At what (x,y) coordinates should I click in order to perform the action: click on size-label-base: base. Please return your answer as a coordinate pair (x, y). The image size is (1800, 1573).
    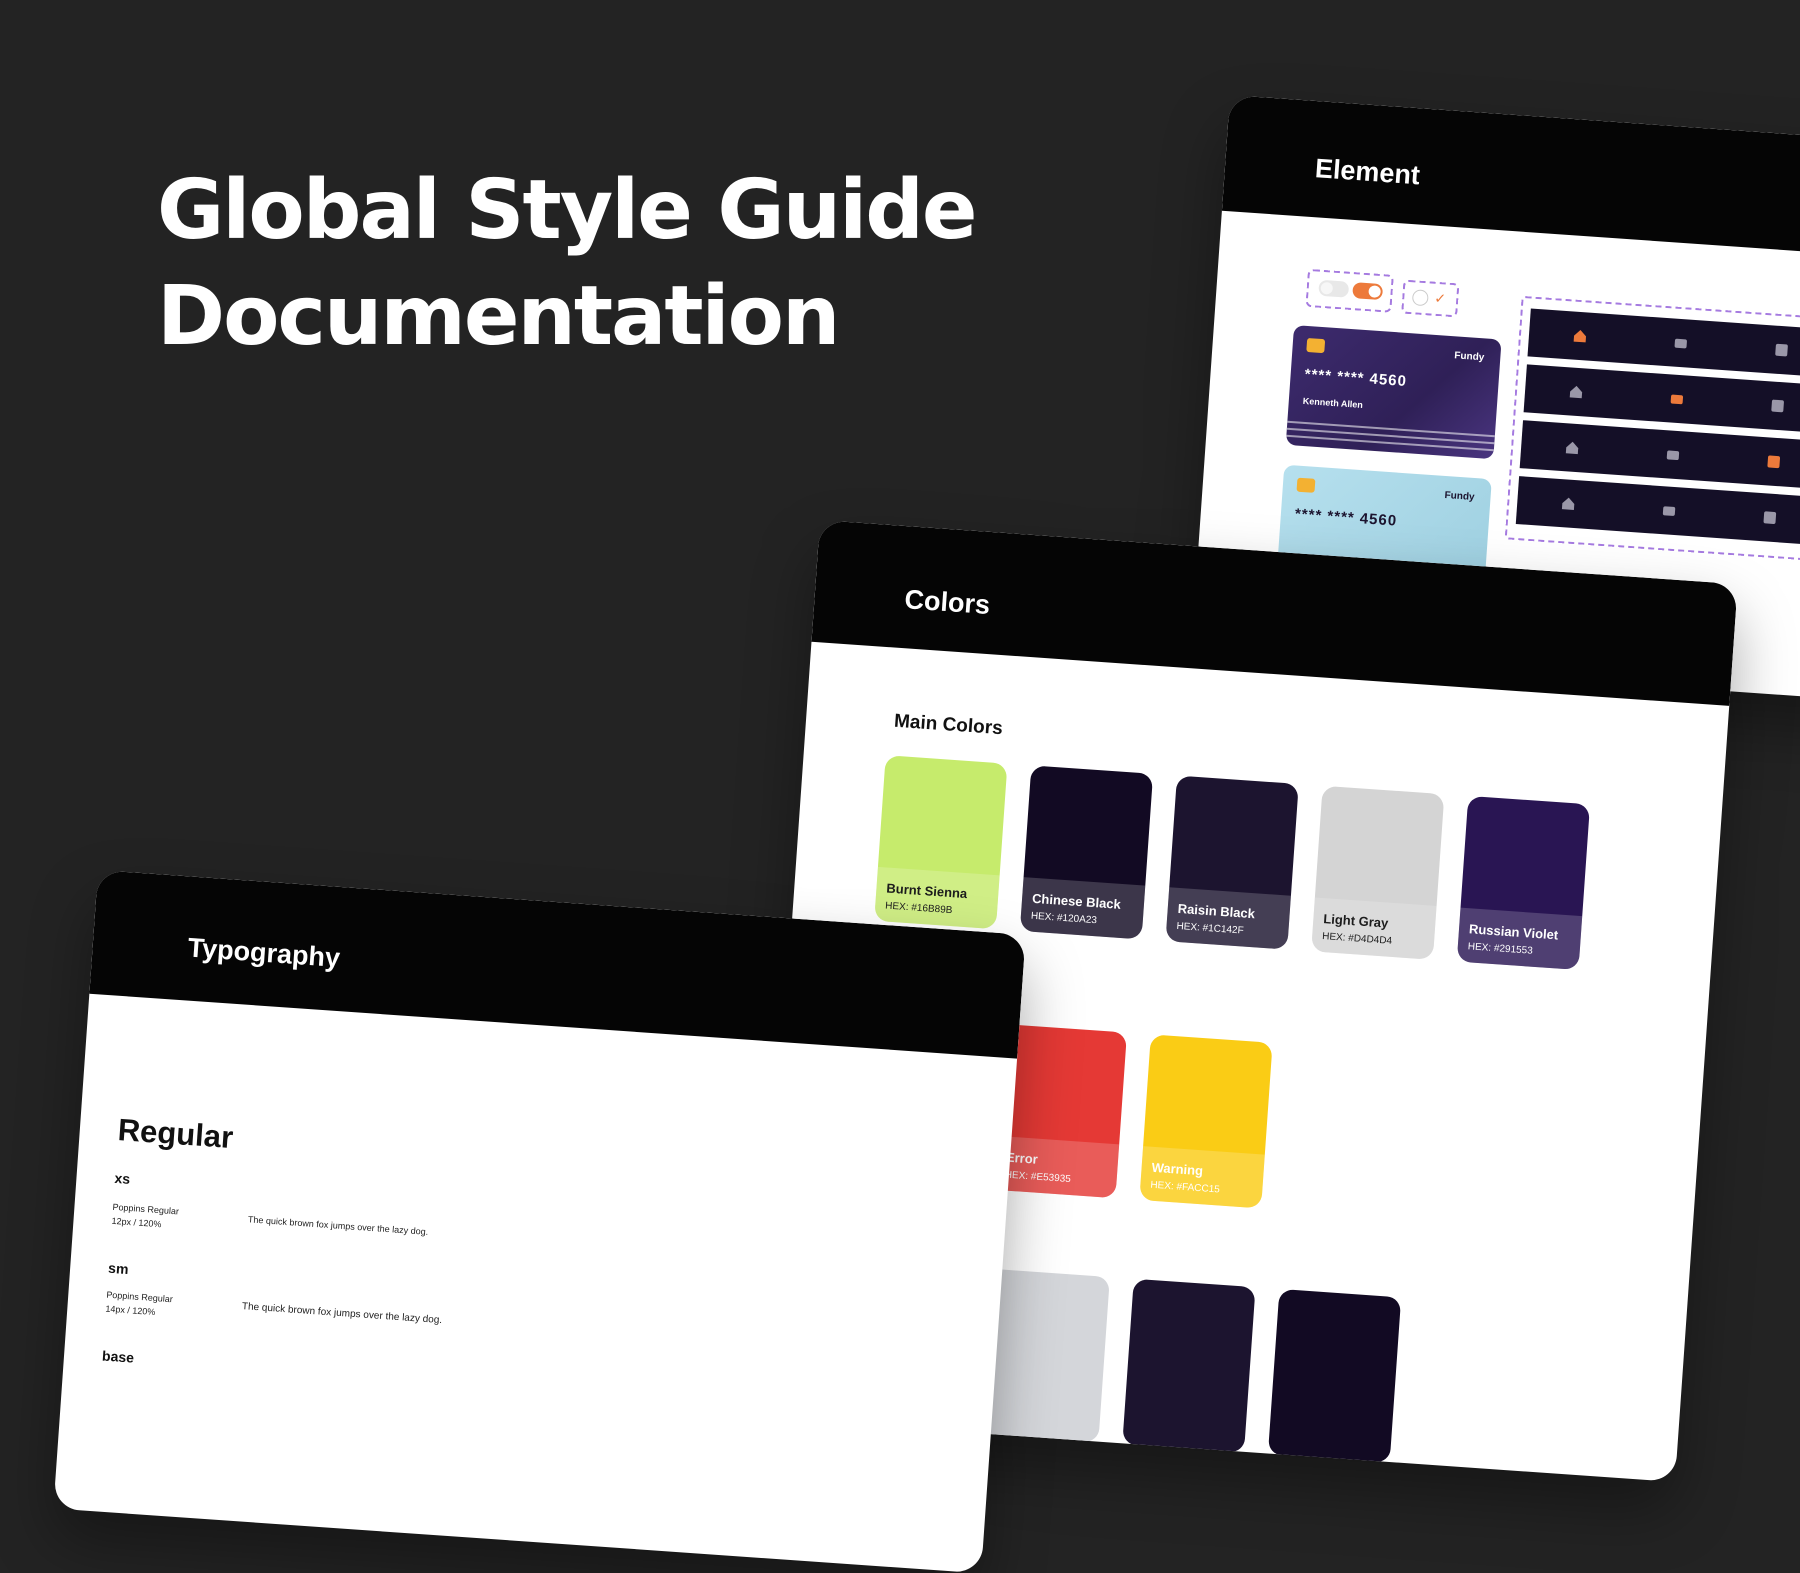
    Looking at the image, I should click on (118, 1356).